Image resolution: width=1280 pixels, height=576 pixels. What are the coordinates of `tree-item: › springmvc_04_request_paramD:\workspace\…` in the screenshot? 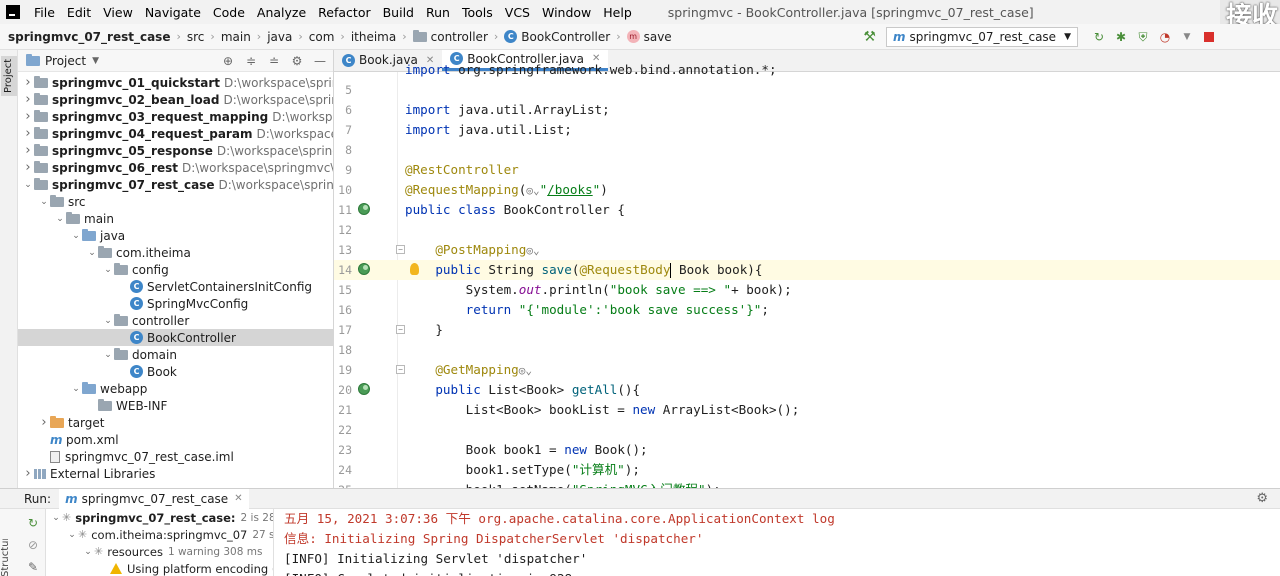 It's located at (175, 133).